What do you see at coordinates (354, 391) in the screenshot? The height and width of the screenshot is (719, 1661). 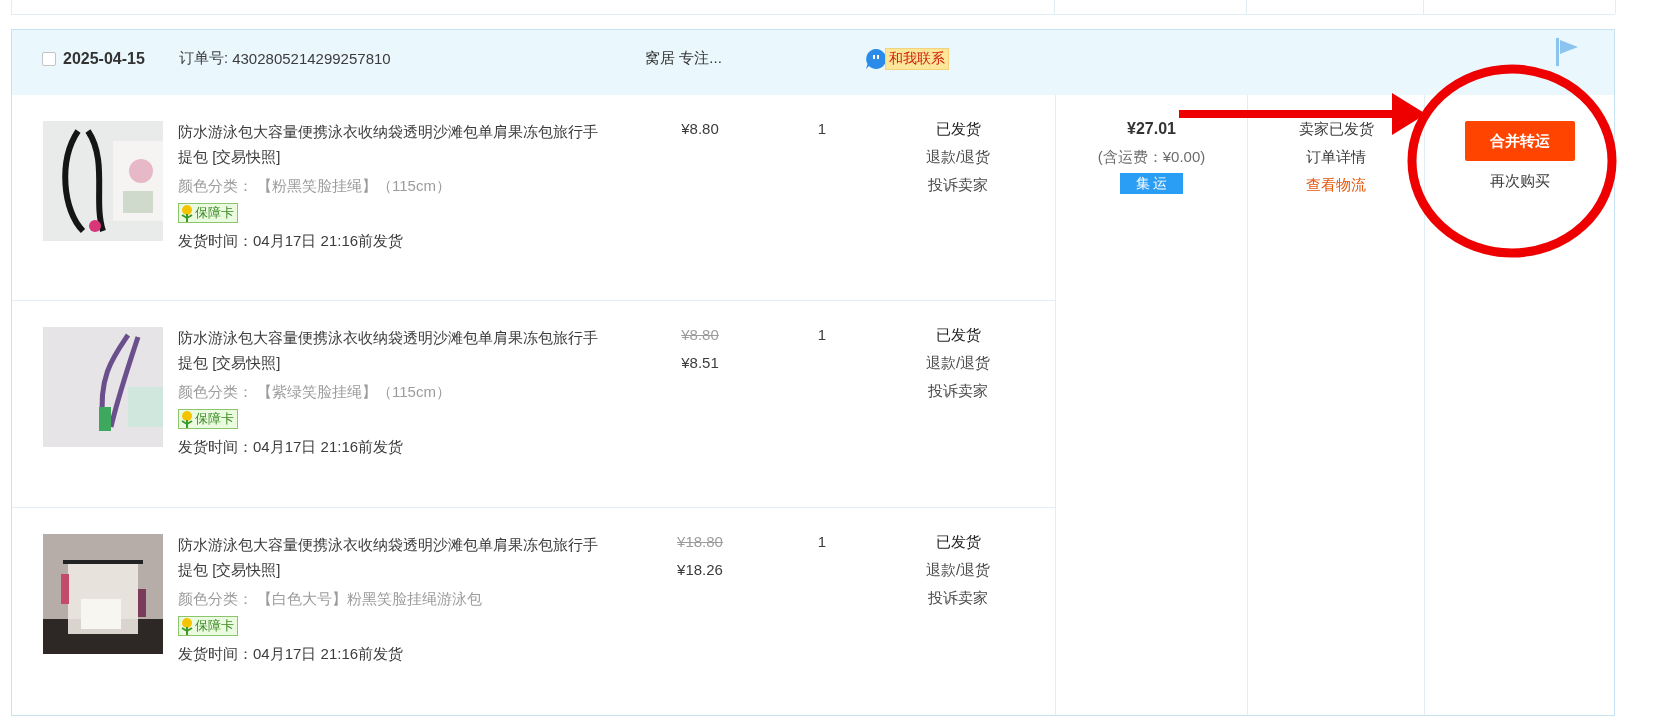 I see `spec-value: 【紫绿笑脸挂绳】（115cm）` at bounding box center [354, 391].